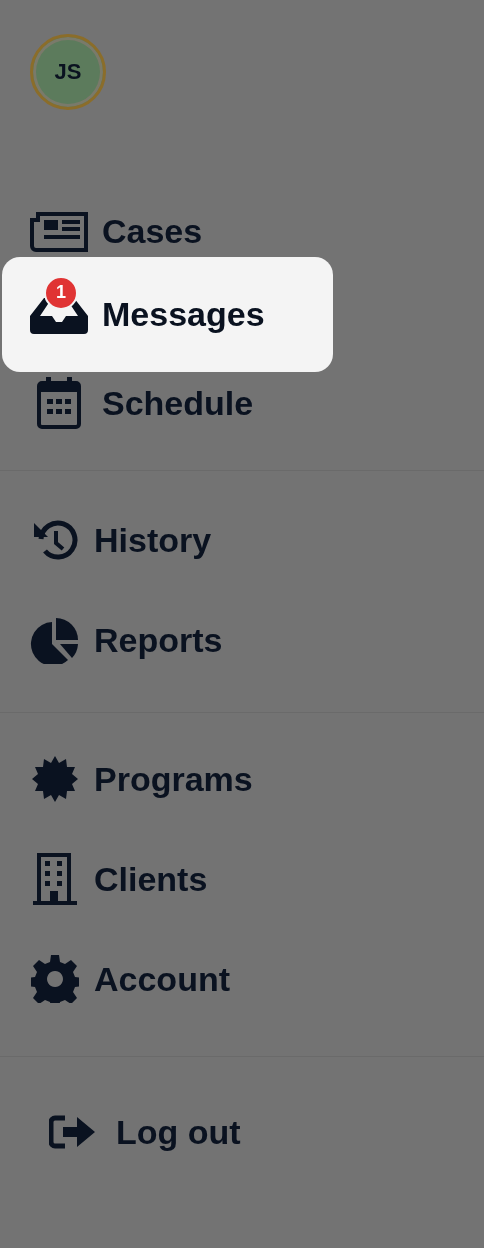 The width and height of the screenshot is (484, 1248). What do you see at coordinates (167, 979) in the screenshot?
I see `nav-item: Account` at bounding box center [167, 979].